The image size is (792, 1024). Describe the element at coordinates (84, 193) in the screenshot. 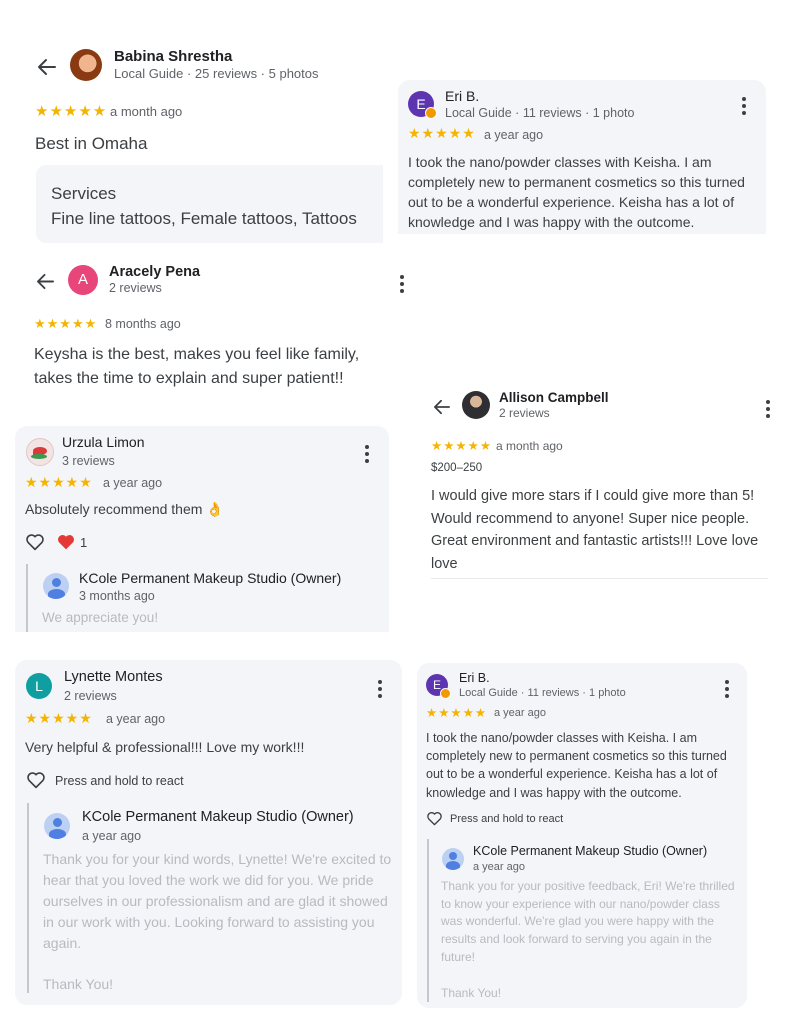

I see `services-title: Services` at that location.